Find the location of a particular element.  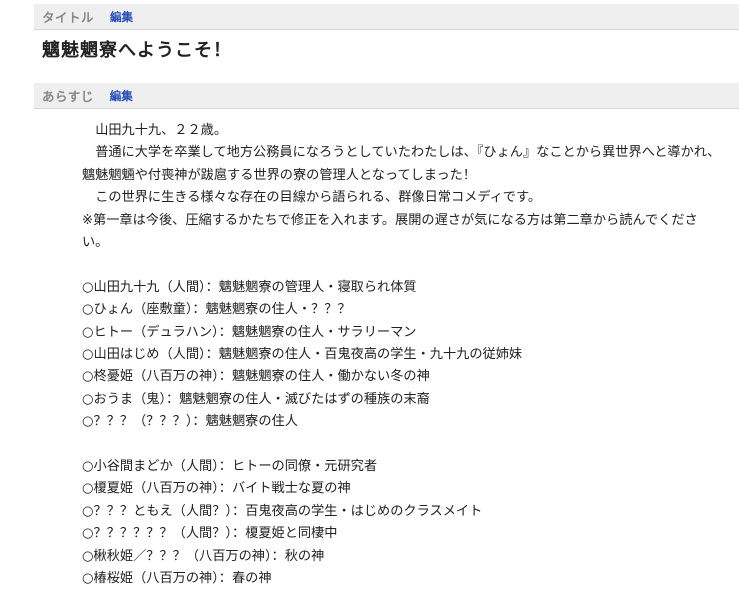

character-entry: ○楸秋姫／？？？（八百万の神）：秋の神 is located at coordinates (203, 556).